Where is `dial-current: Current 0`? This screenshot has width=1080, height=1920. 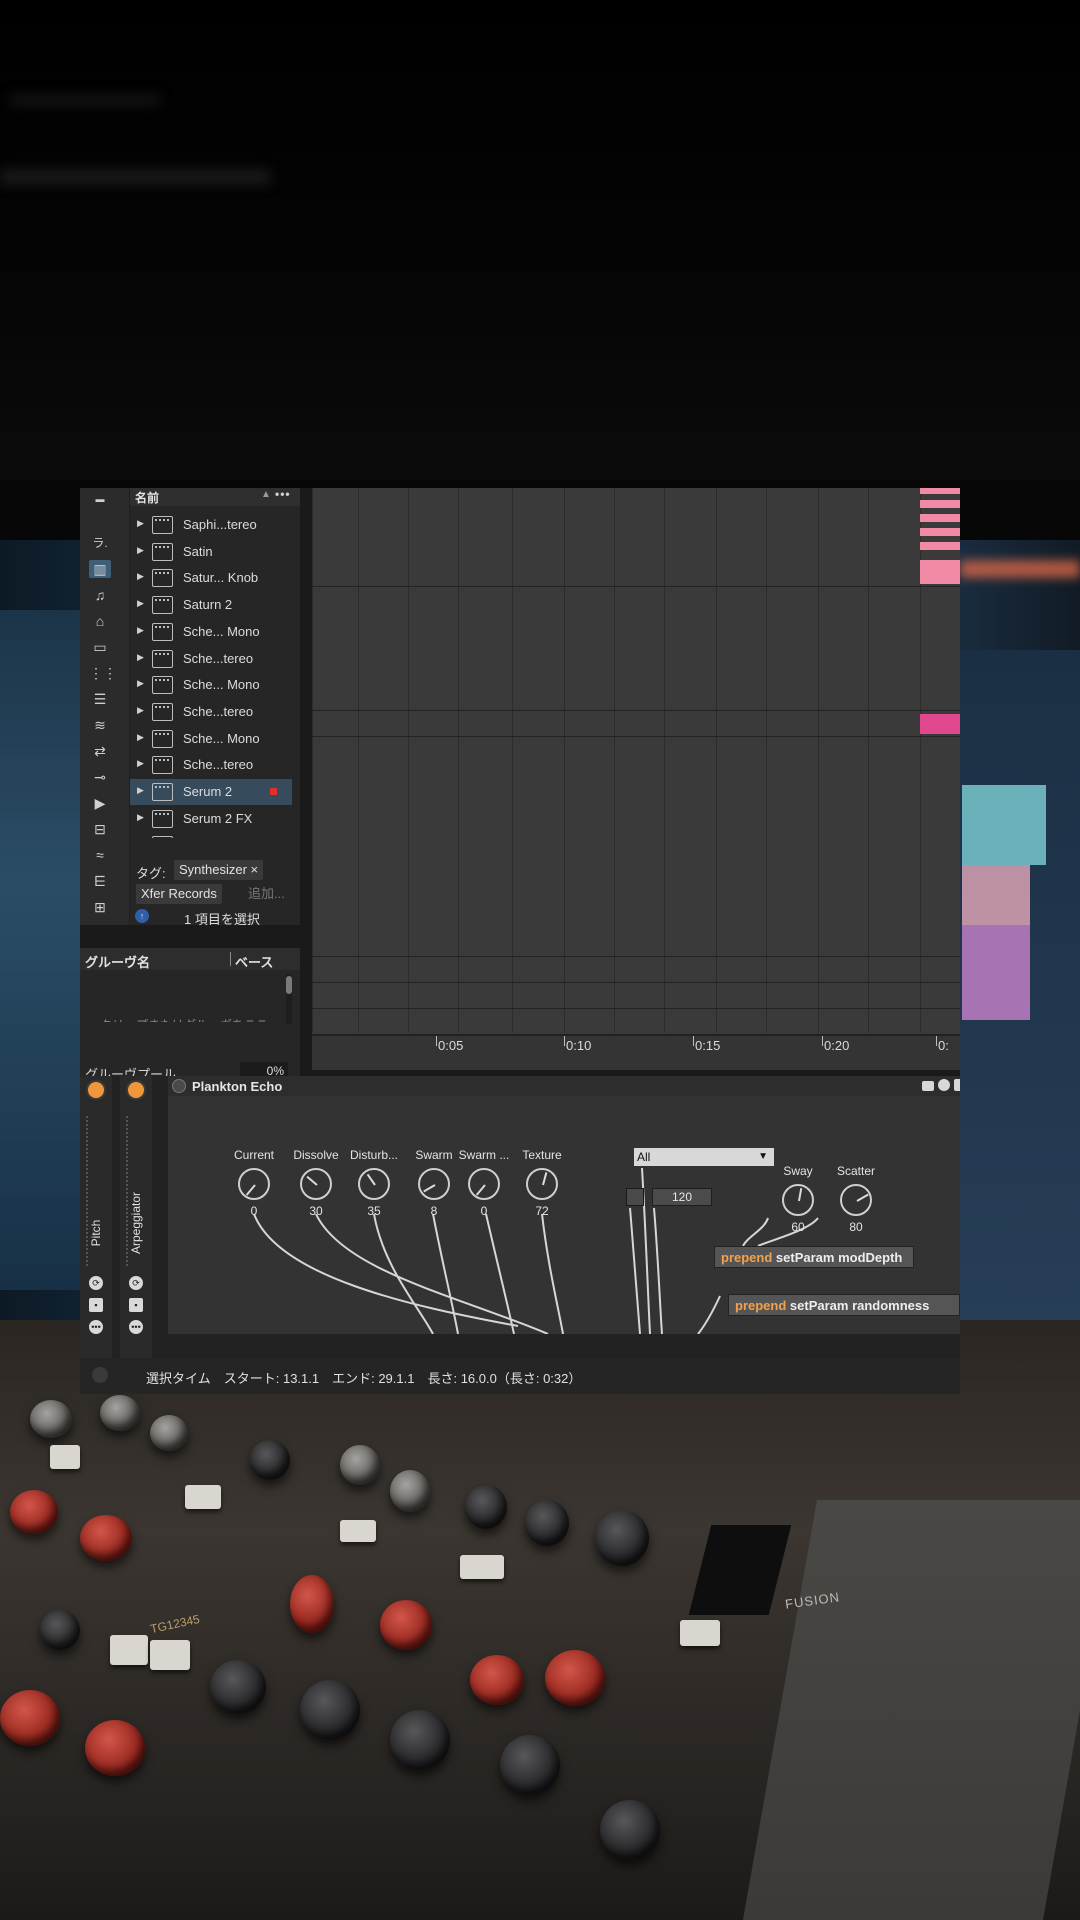
dial-current: Current 0 is located at coordinates (254, 1183).